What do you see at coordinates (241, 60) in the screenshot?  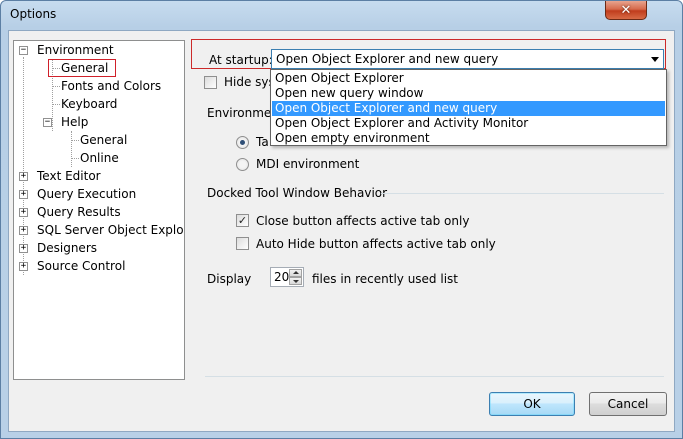 I see `startup-label: At startup:` at bounding box center [241, 60].